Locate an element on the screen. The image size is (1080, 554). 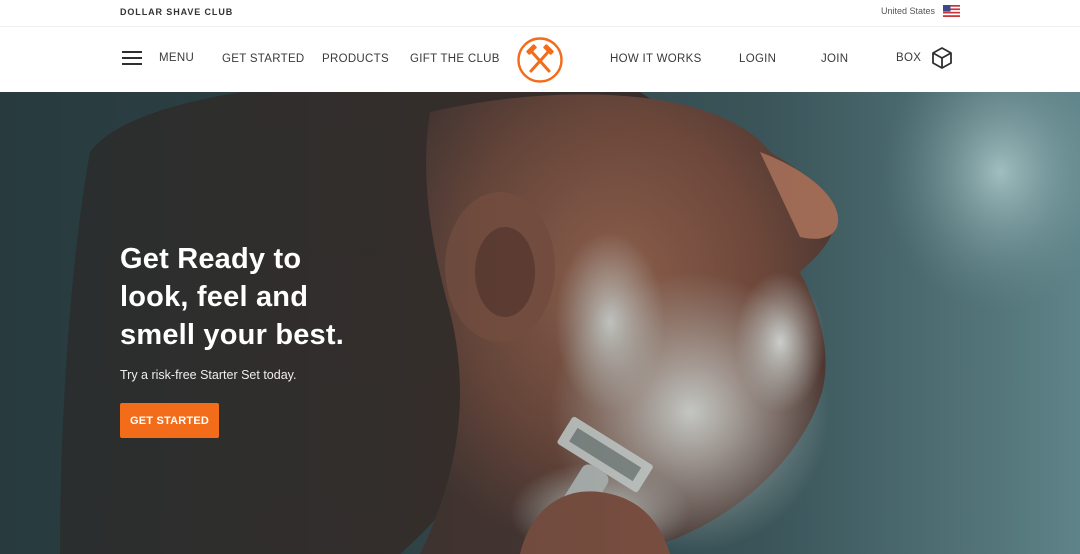
region-label: United States is located at coordinates (907, 11).